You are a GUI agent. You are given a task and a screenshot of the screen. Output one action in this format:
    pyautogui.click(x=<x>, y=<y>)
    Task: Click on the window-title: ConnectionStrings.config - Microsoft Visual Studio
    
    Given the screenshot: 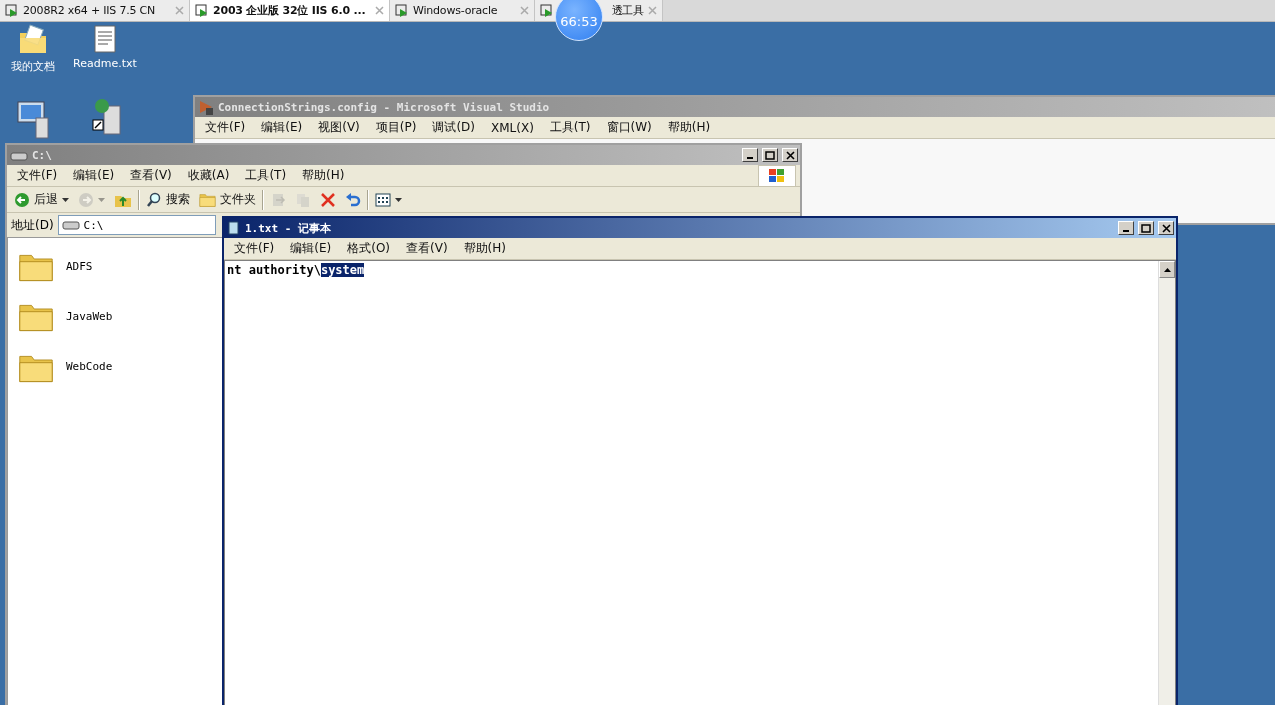 What is the action you would take?
    pyautogui.click(x=384, y=107)
    